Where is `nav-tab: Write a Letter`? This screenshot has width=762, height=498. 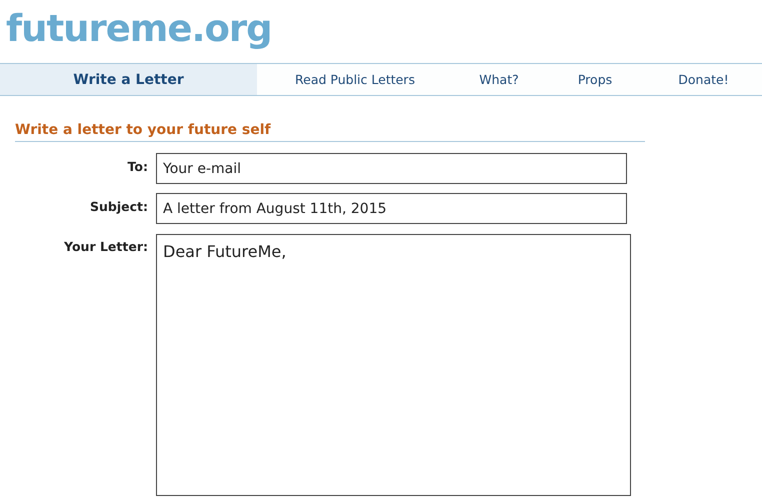 nav-tab: Write a Letter is located at coordinates (128, 79).